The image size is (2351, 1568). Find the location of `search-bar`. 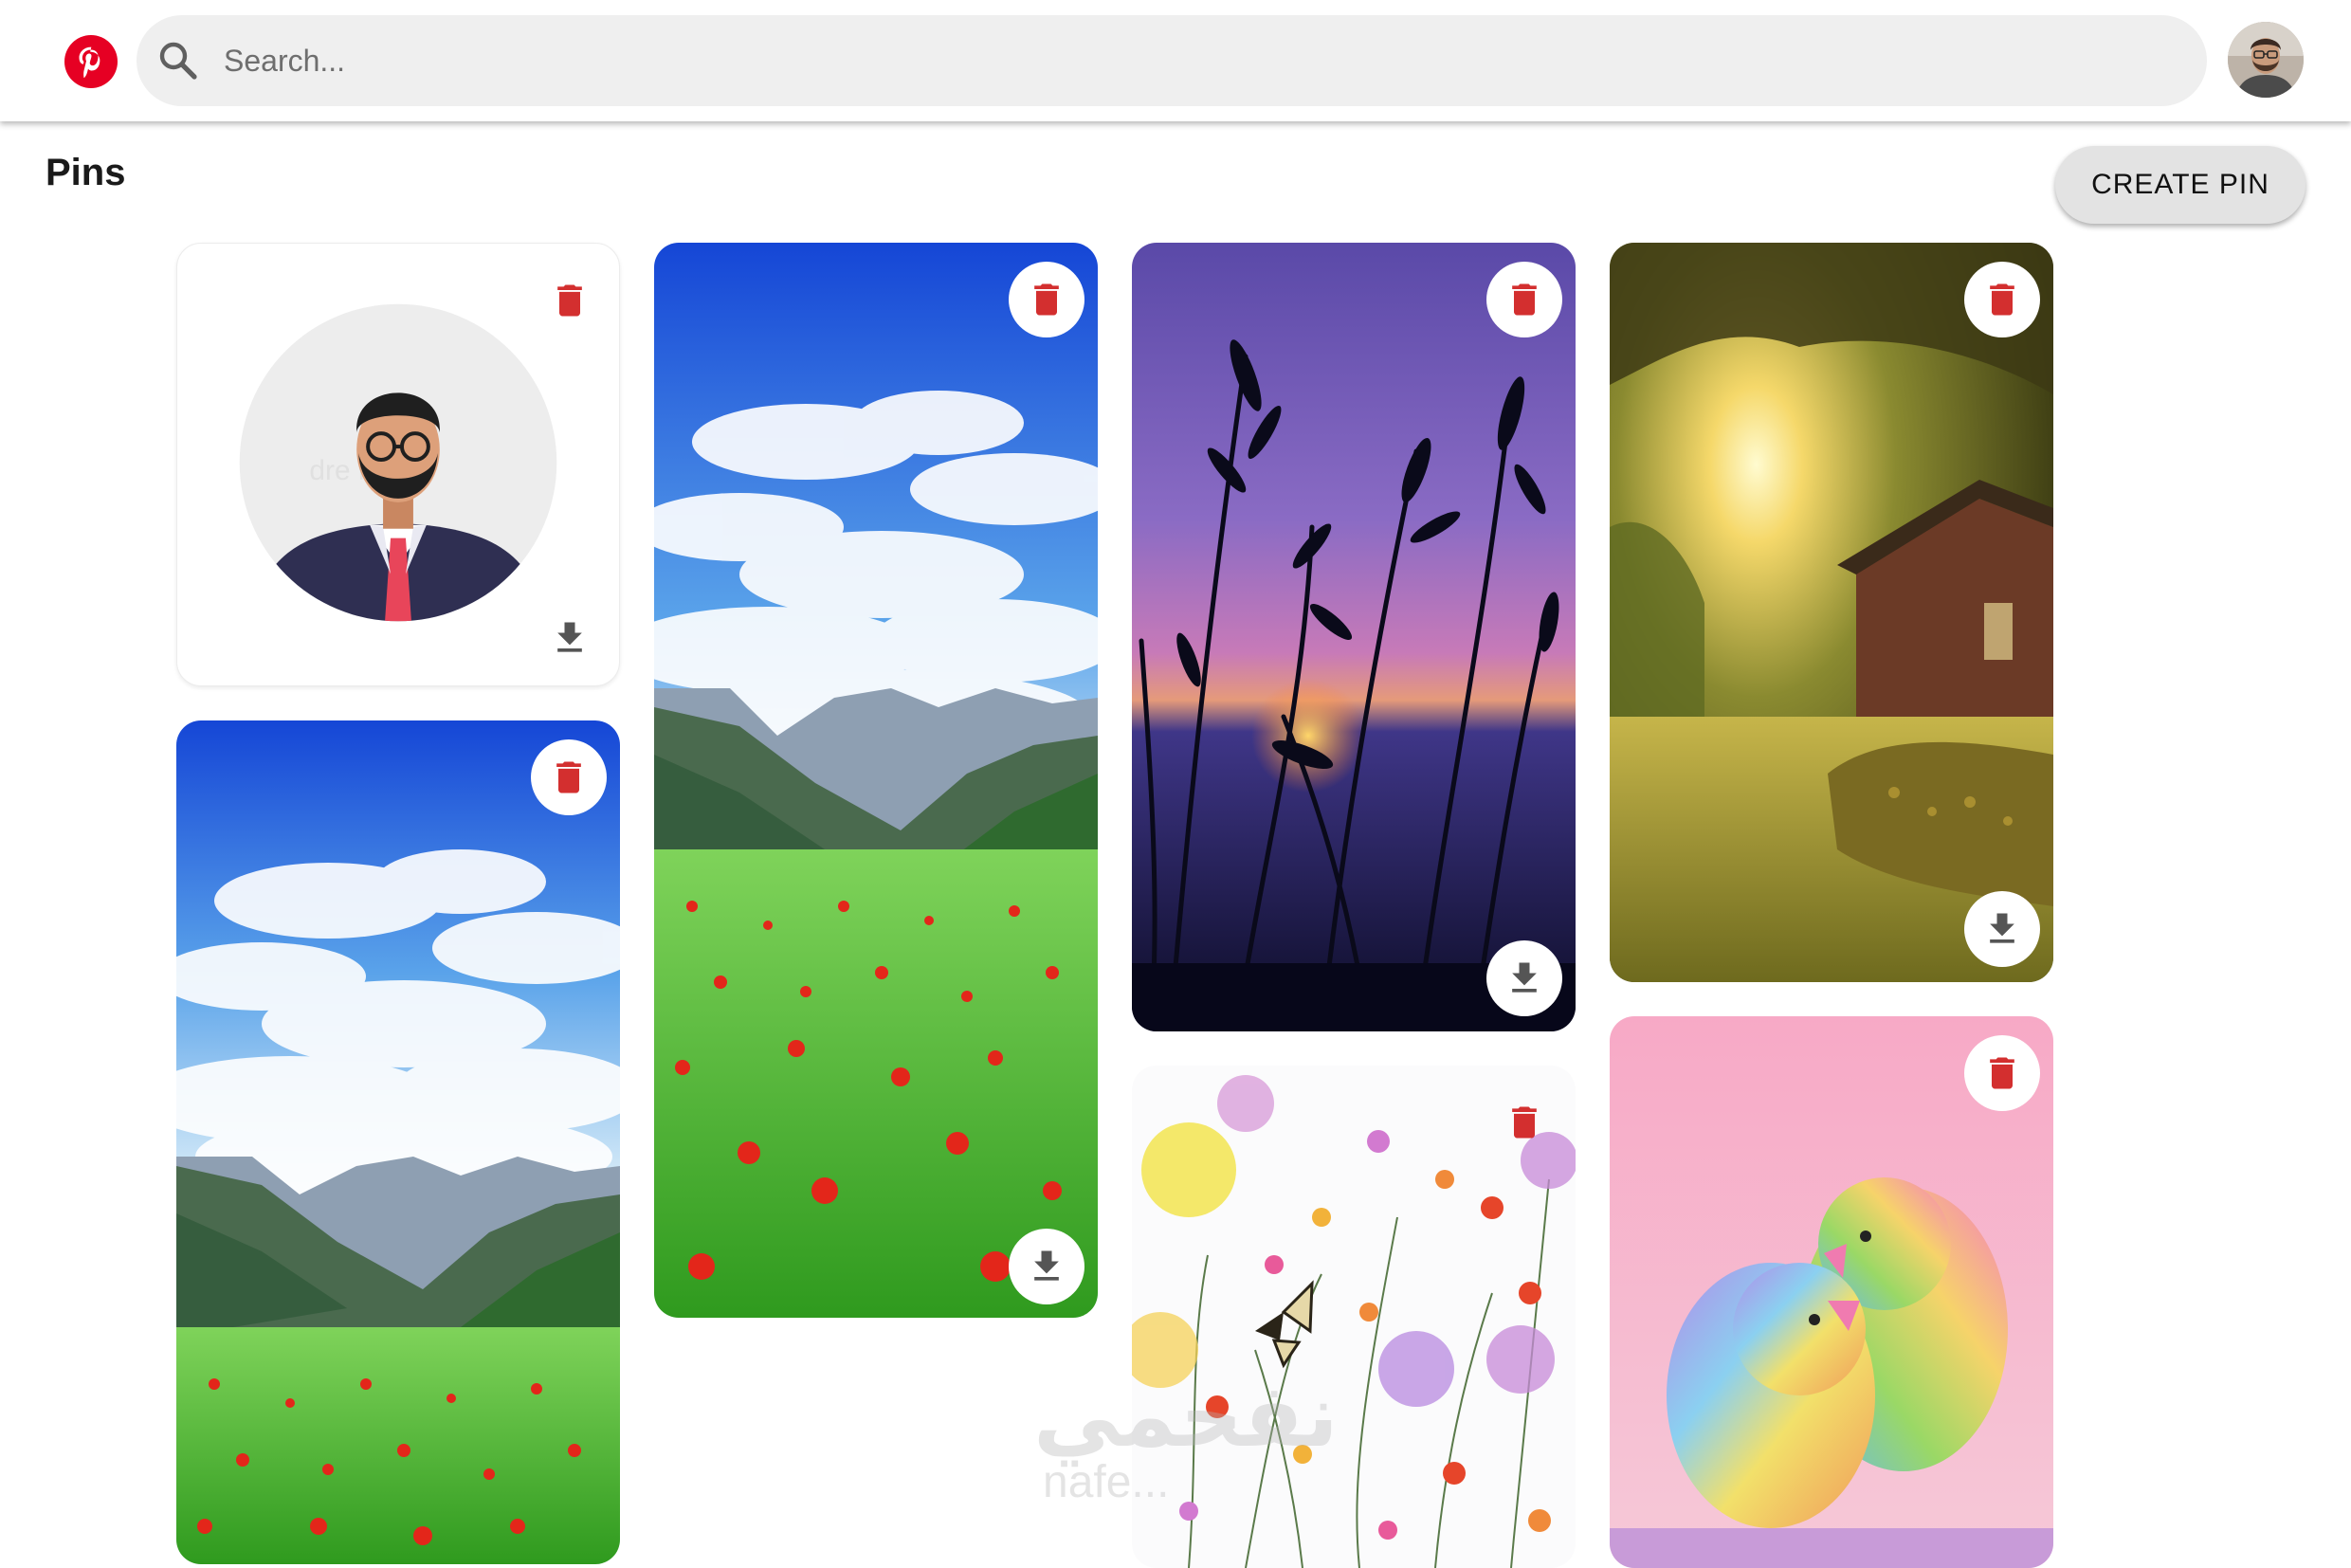

search-bar is located at coordinates (1172, 60).